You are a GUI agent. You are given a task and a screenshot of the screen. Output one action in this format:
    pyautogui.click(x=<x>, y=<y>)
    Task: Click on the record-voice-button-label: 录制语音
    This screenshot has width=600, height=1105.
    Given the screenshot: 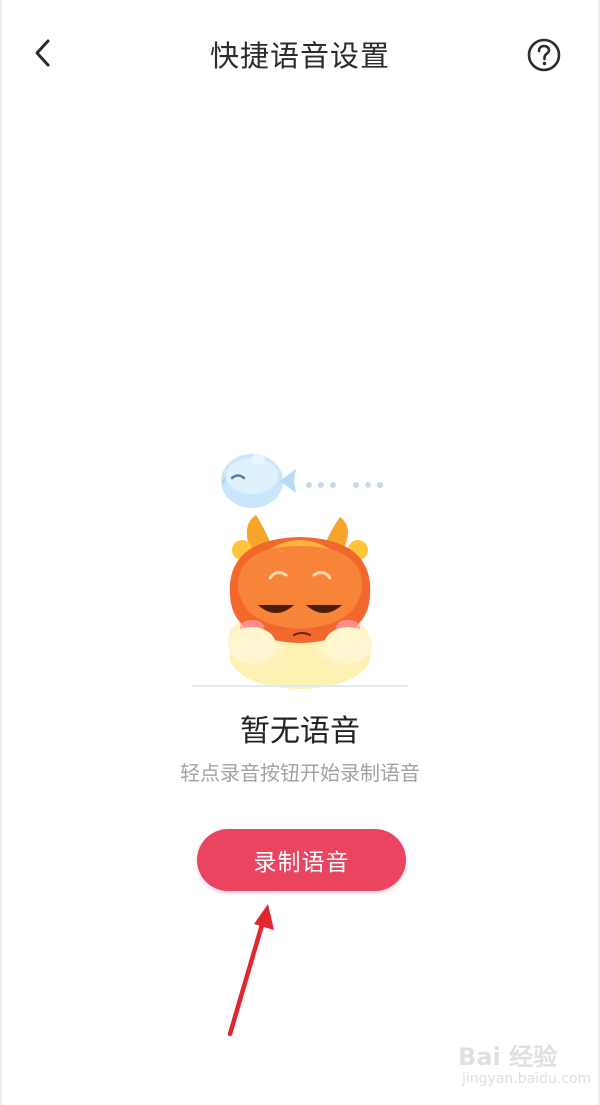 What is the action you would take?
    pyautogui.click(x=301, y=863)
    